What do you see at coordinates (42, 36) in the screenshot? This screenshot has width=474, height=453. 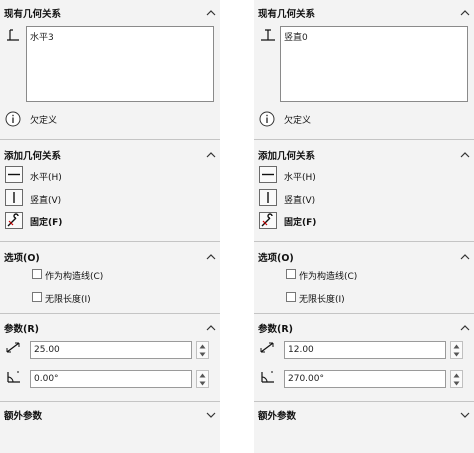 I see `relation-list-item: 水平3` at bounding box center [42, 36].